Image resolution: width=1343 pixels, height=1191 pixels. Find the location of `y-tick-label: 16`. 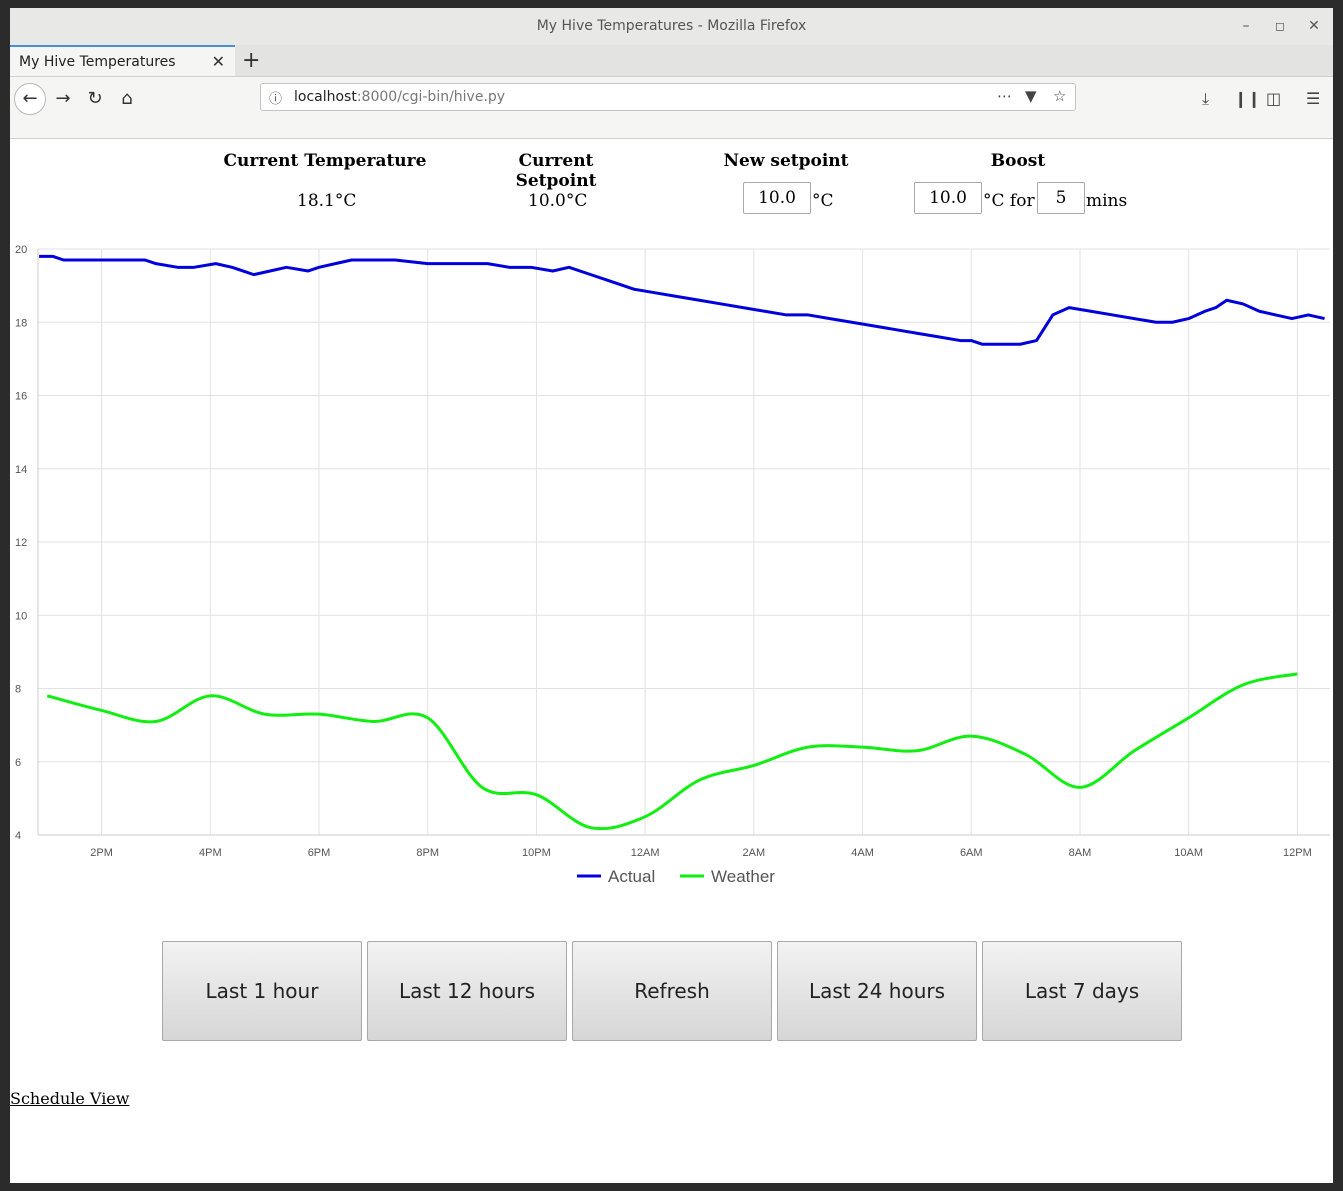

y-tick-label: 16 is located at coordinates (21, 397).